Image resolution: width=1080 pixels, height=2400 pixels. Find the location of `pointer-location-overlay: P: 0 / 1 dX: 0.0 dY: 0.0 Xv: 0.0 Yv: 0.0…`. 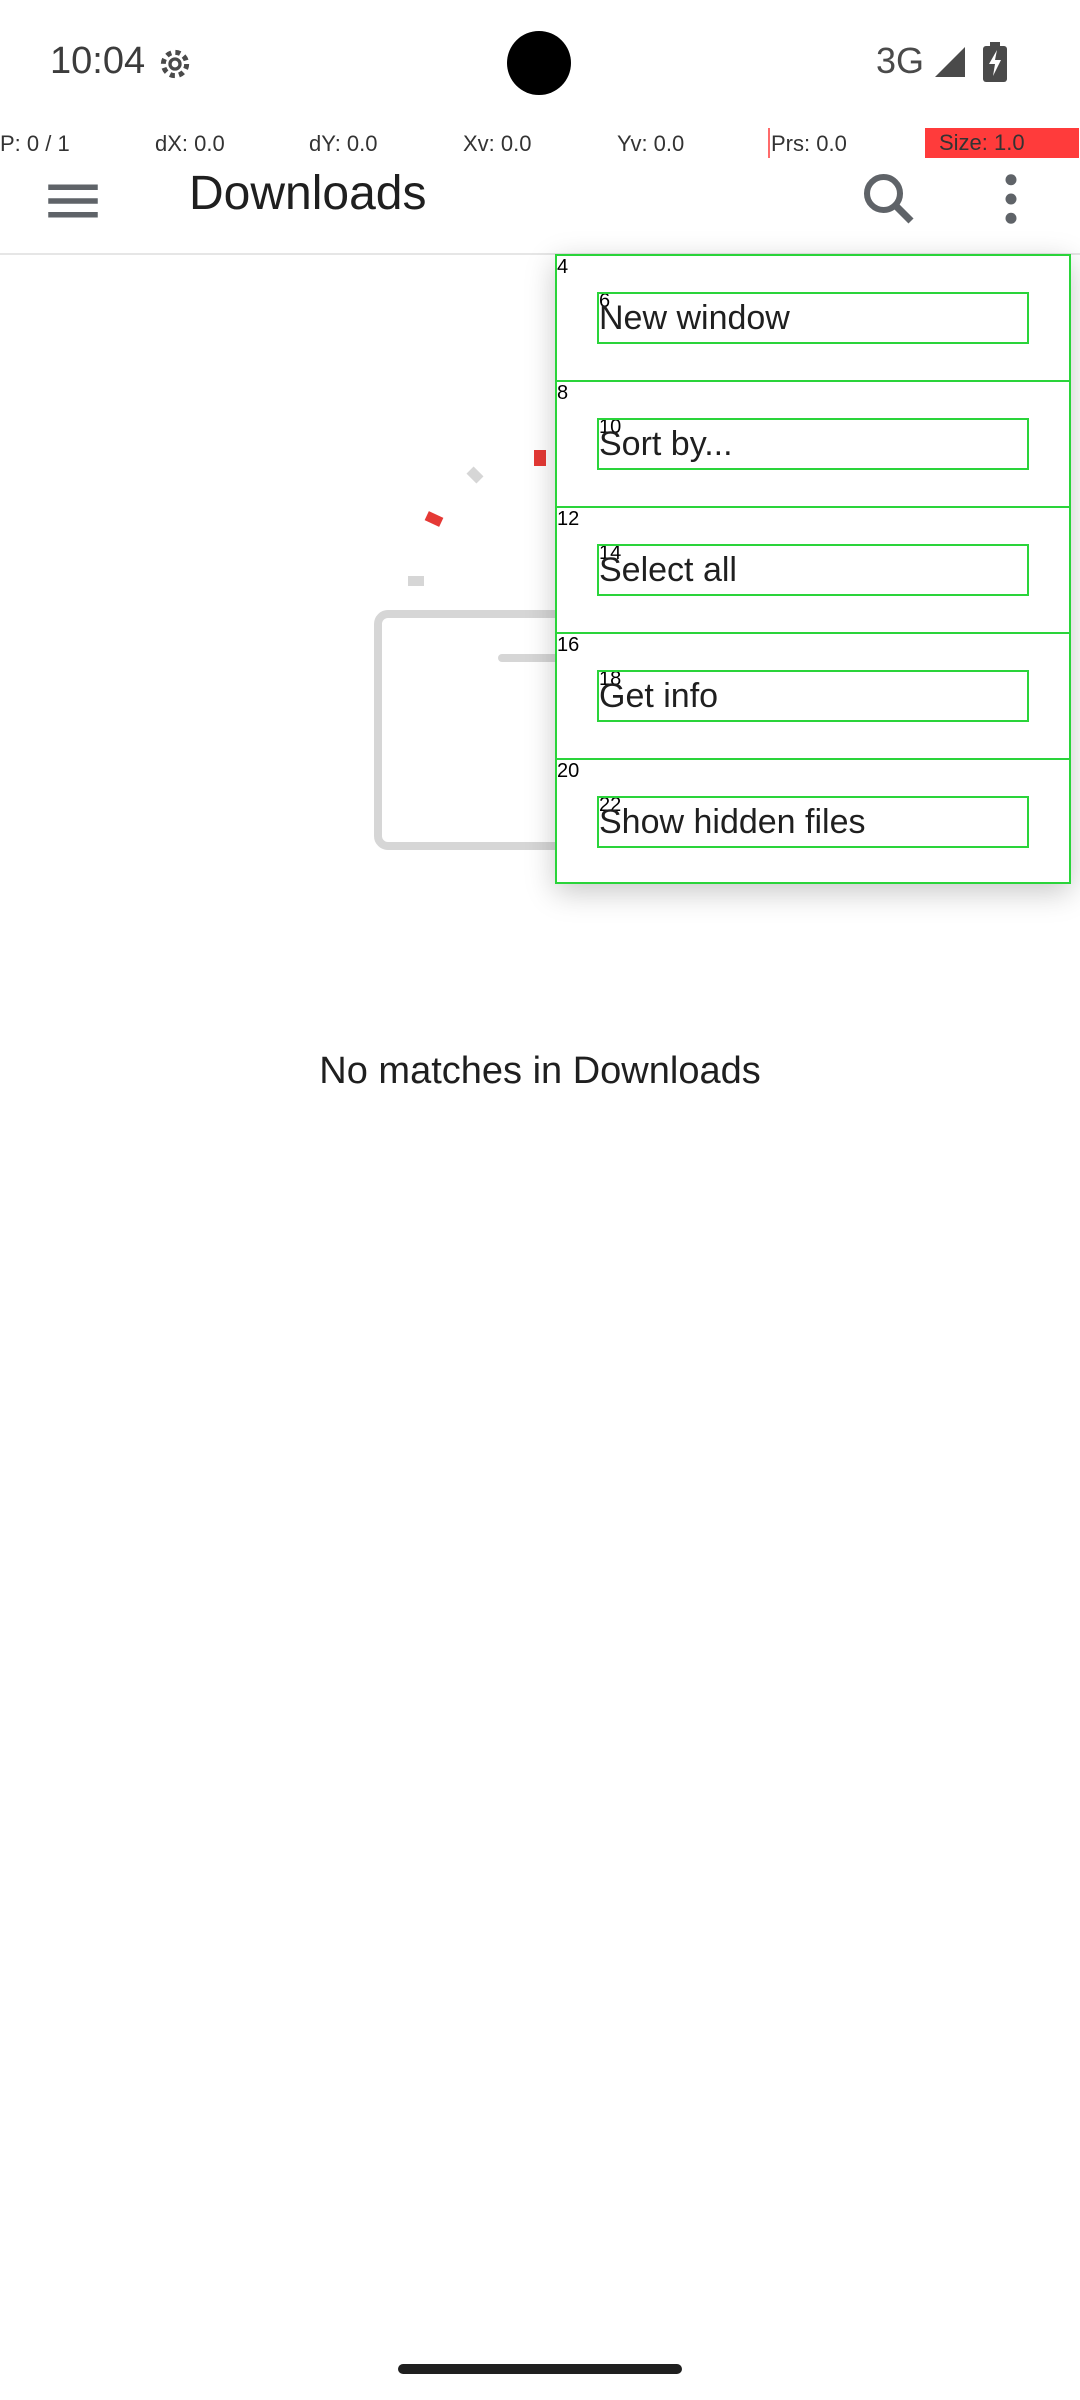

pointer-location-overlay: P: 0 / 1 dX: 0.0 dY: 0.0 Xv: 0.0 Yv: 0.0… is located at coordinates (540, 143).